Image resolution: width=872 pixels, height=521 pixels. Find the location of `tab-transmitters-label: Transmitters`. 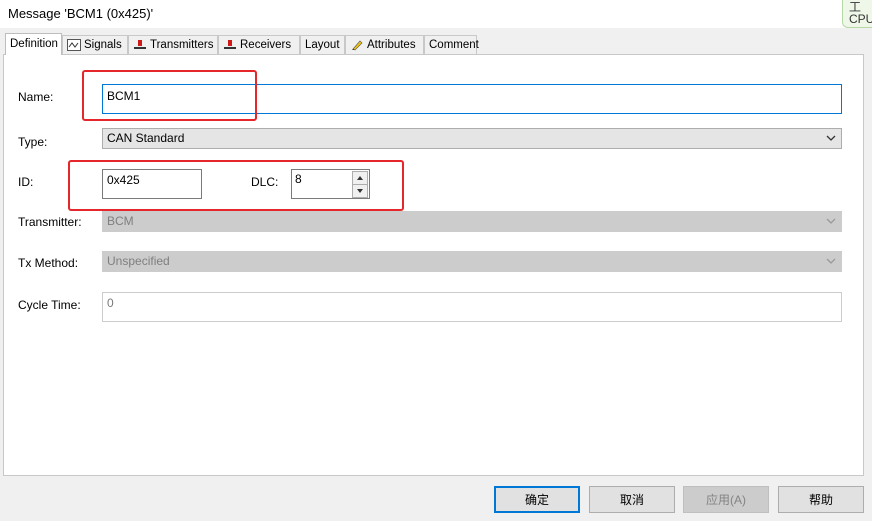

tab-transmitters-label: Transmitters is located at coordinates (182, 44).